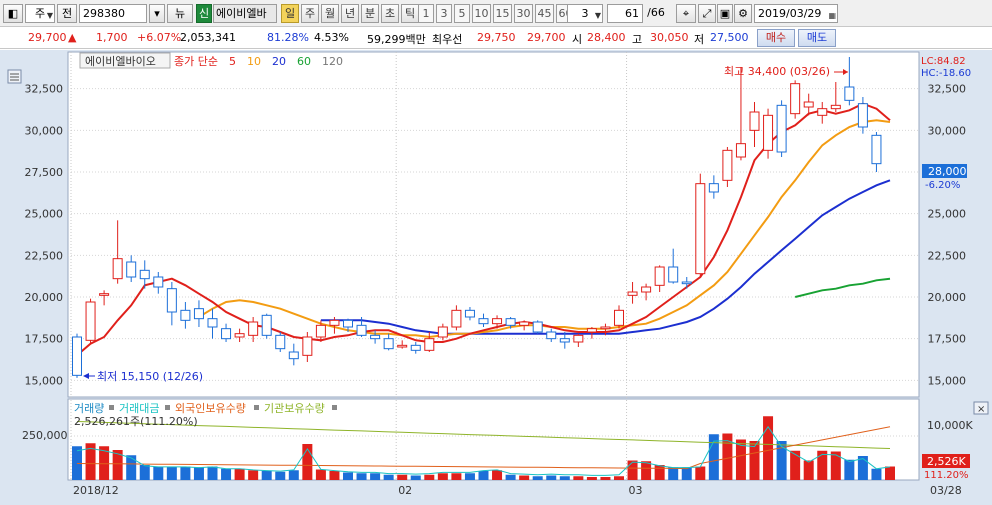 The height and width of the screenshot is (505, 992). Describe the element at coordinates (947, 339) in the screenshot. I see `price-tick-right: 17,500` at that location.